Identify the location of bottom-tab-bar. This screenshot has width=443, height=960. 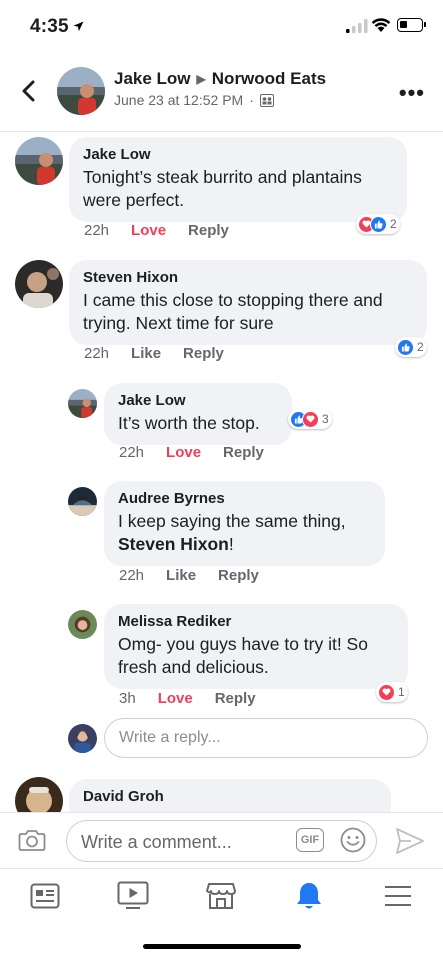
(221, 898).